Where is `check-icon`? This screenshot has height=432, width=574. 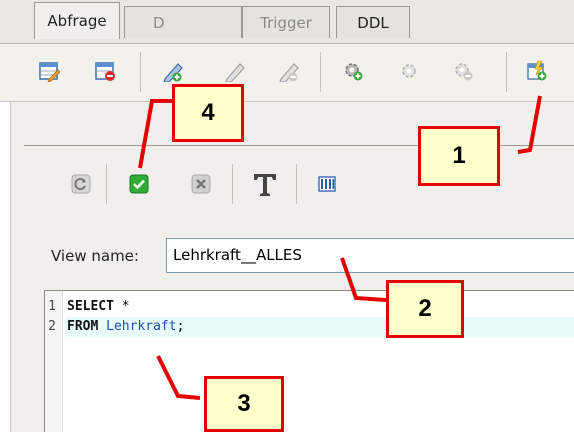 check-icon is located at coordinates (139, 184).